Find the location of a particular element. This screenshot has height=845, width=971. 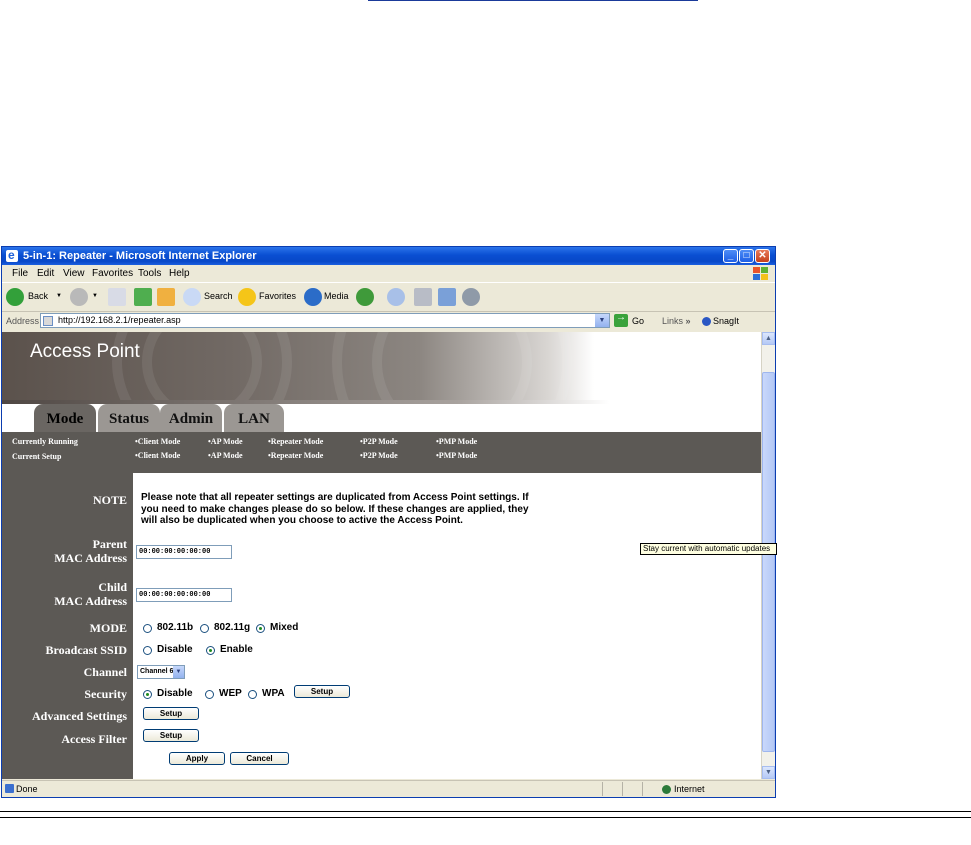

security-radio-wpa is located at coordinates (252, 694).